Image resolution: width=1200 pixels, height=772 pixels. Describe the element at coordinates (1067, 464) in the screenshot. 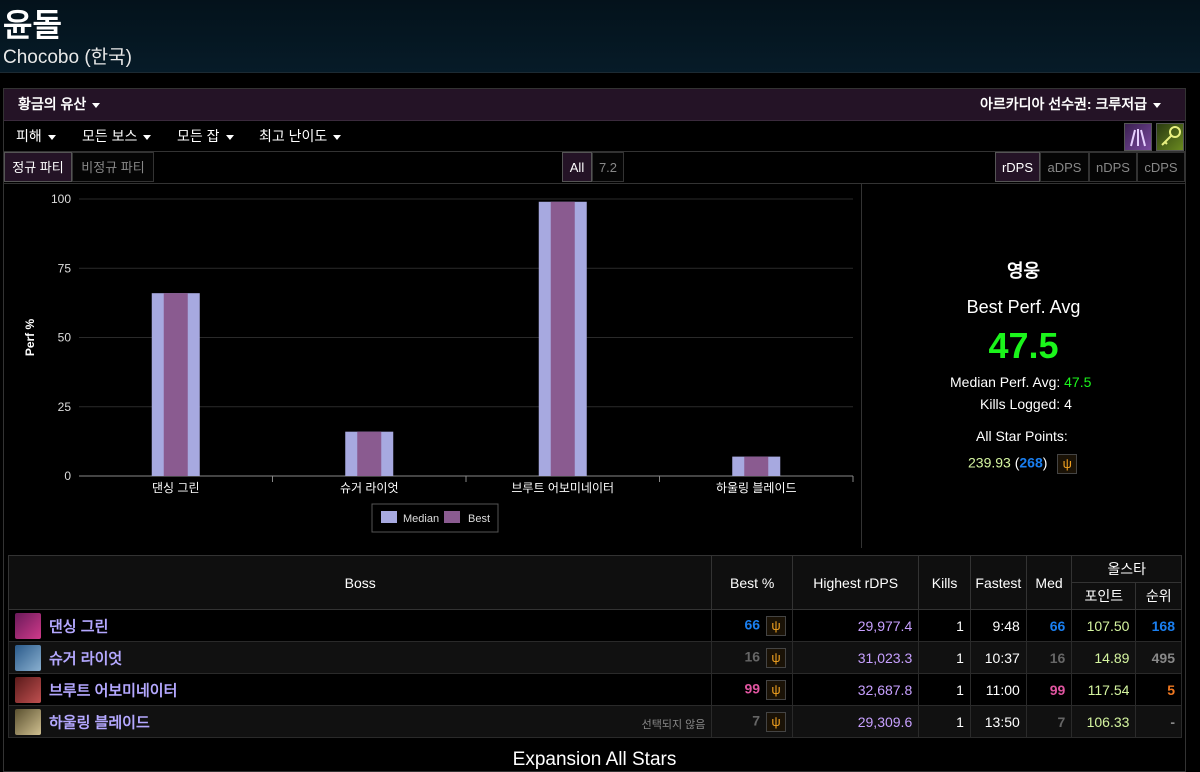

I see `allstar-medal-icon: ψ` at that location.